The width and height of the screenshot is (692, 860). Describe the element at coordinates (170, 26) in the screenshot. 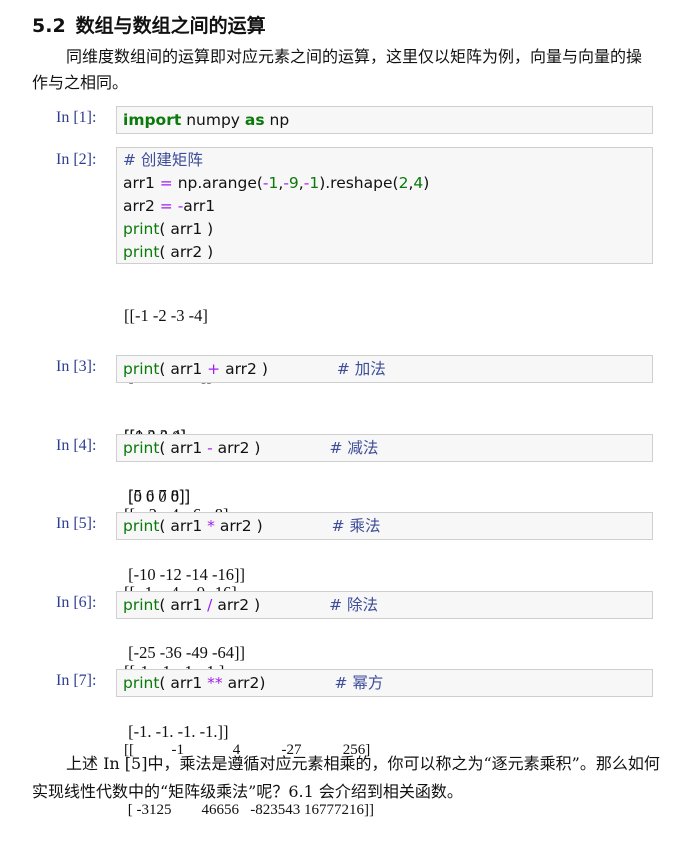

I see `section-title: 数组与数组之间的运算` at that location.